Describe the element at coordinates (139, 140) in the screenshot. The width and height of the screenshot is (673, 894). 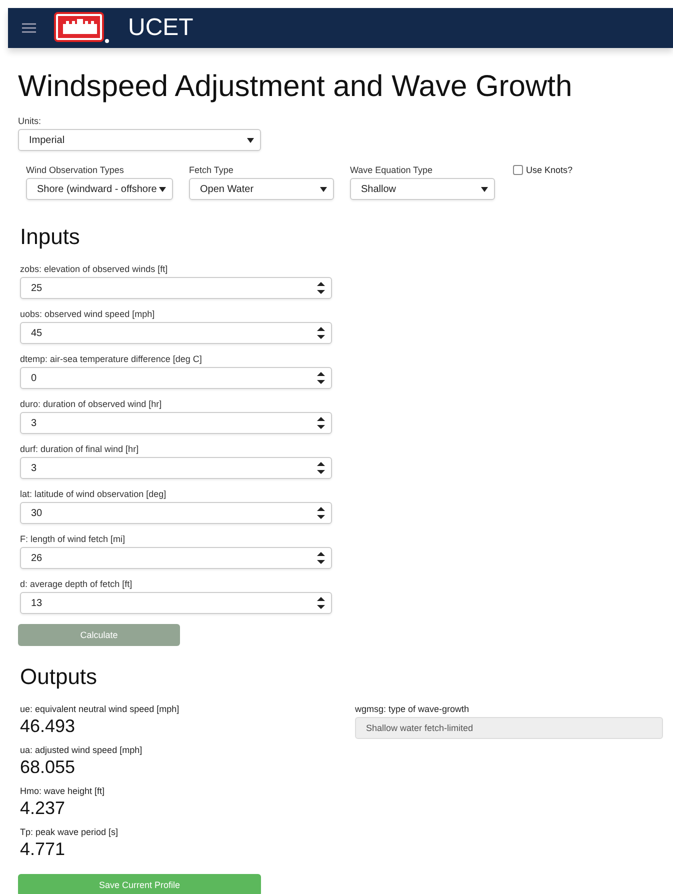
I see `units-select: Imperial` at that location.